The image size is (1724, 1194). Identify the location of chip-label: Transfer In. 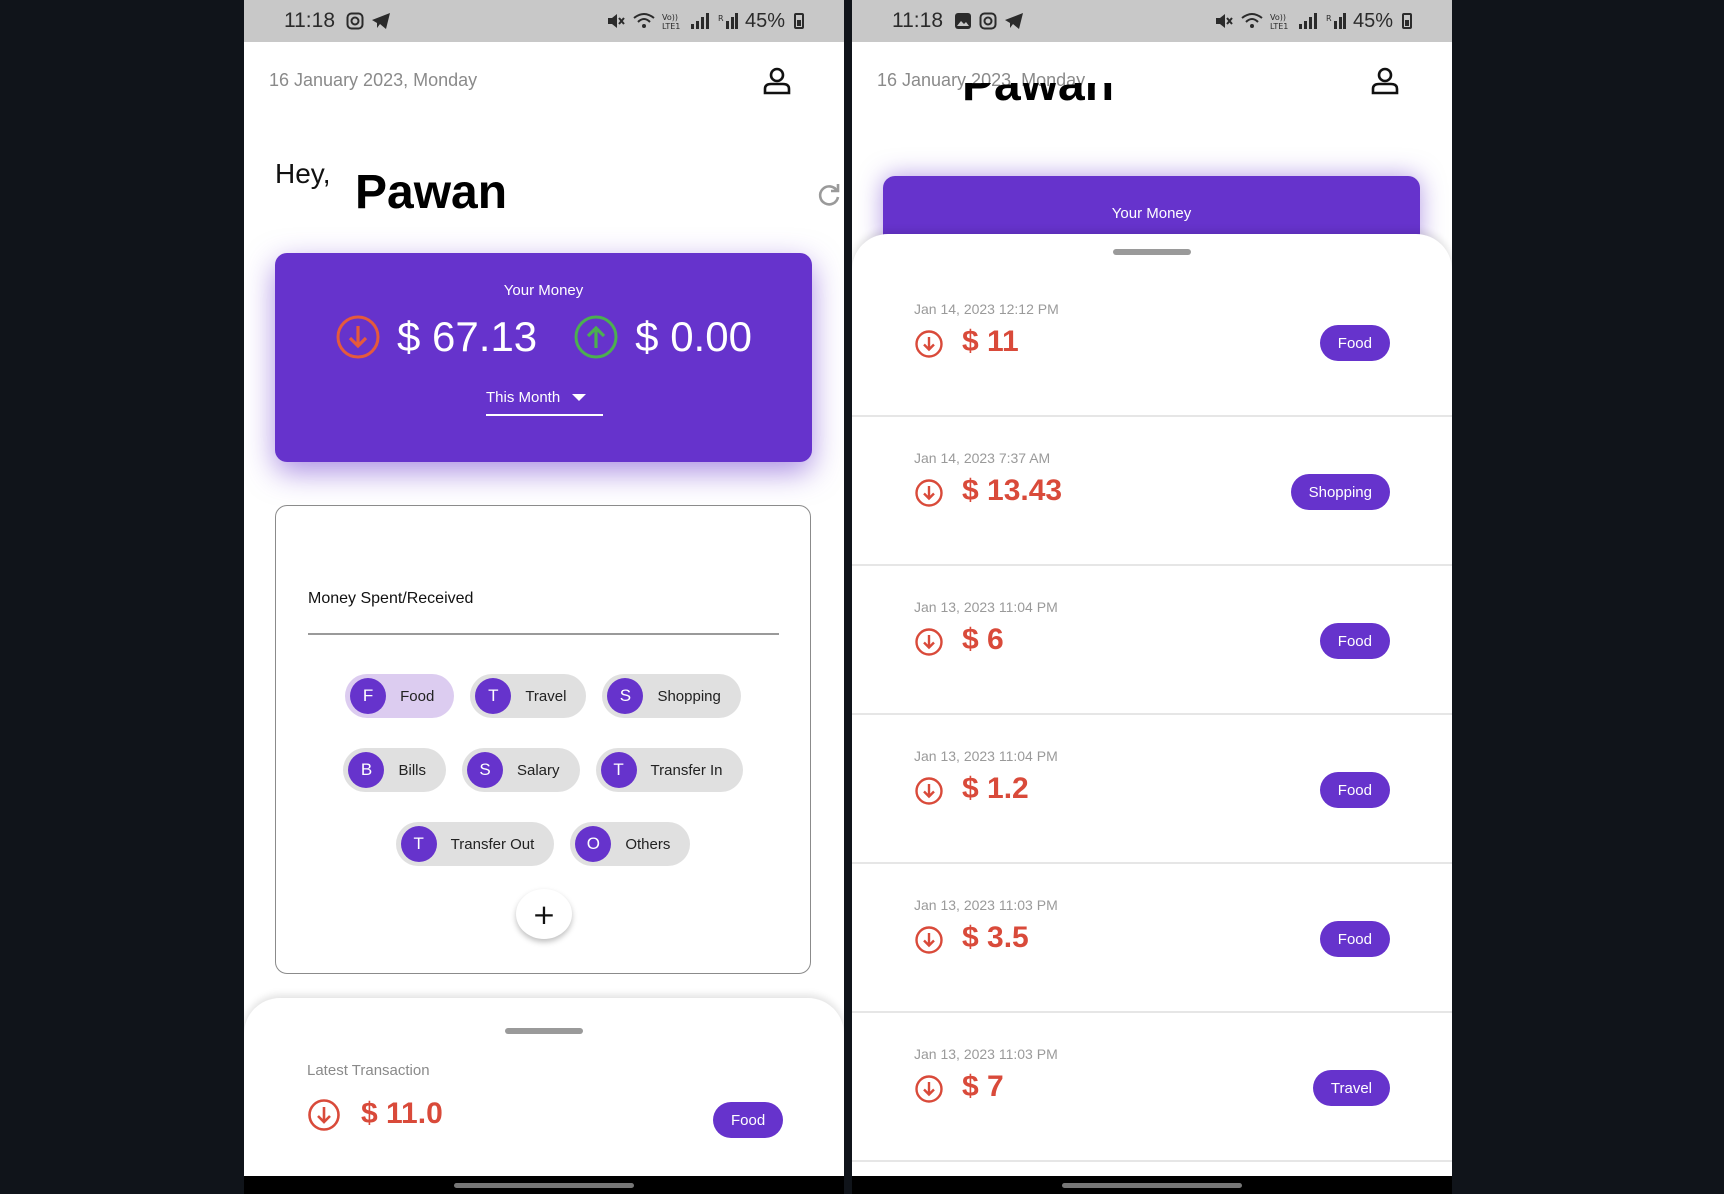
(686, 770).